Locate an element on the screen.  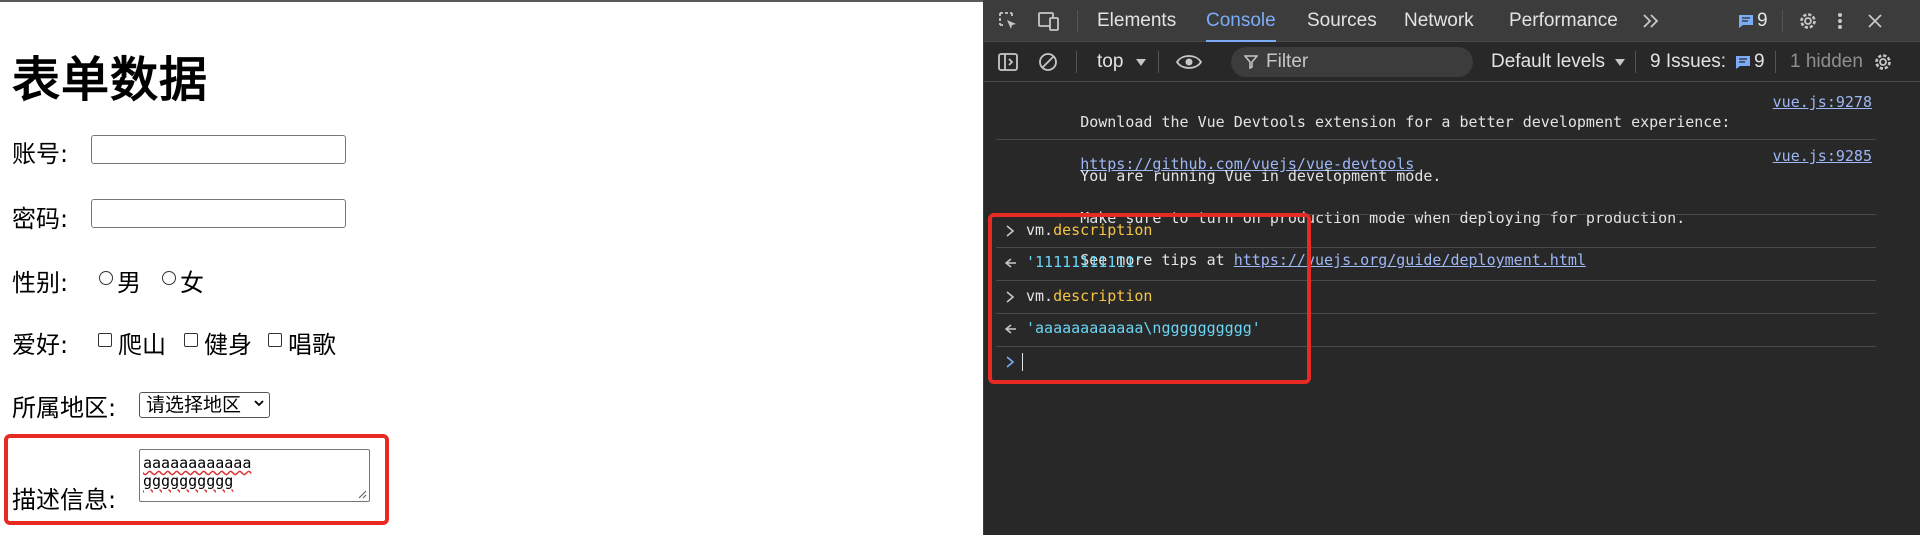
clear-console-icon is located at coordinates (1048, 62).